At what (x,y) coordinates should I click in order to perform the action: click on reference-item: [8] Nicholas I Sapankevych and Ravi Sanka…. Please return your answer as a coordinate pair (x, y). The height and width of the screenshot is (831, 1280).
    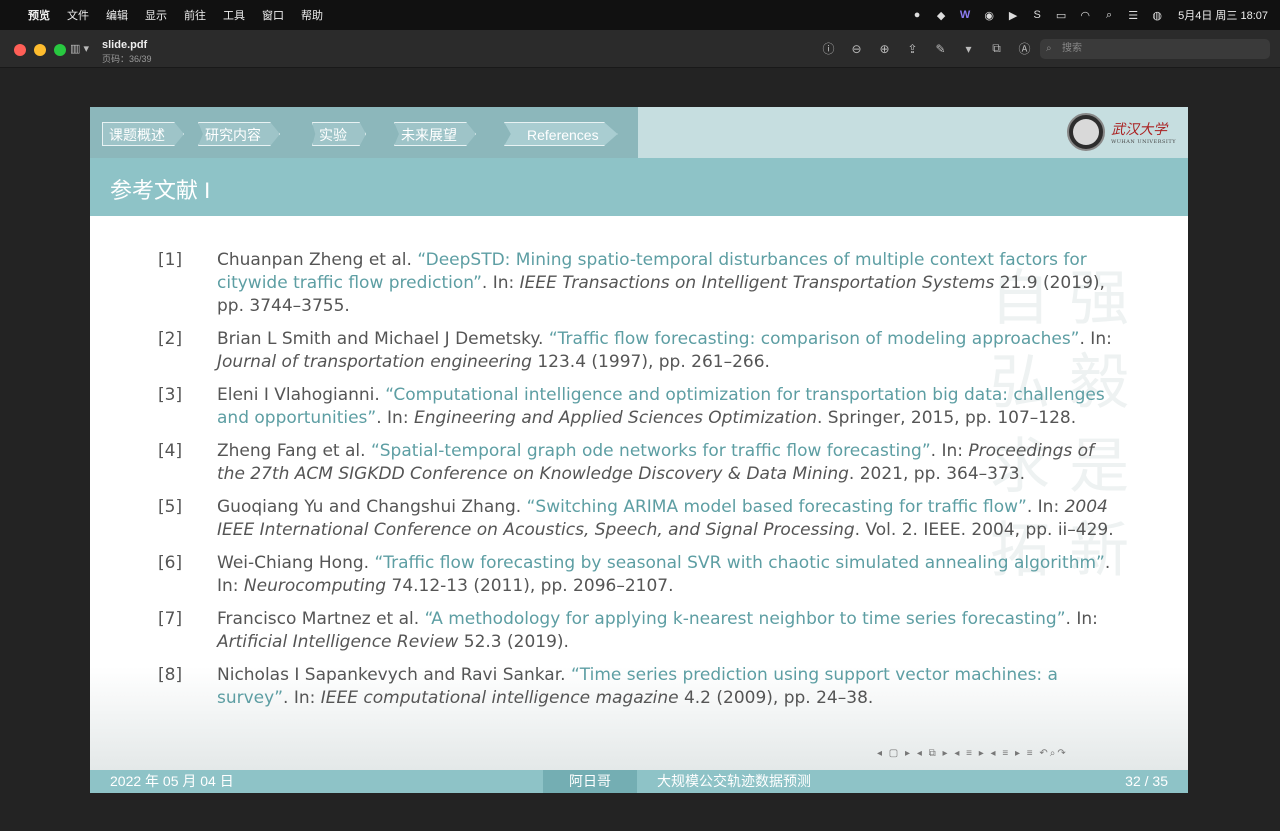
    Looking at the image, I should click on (638, 687).